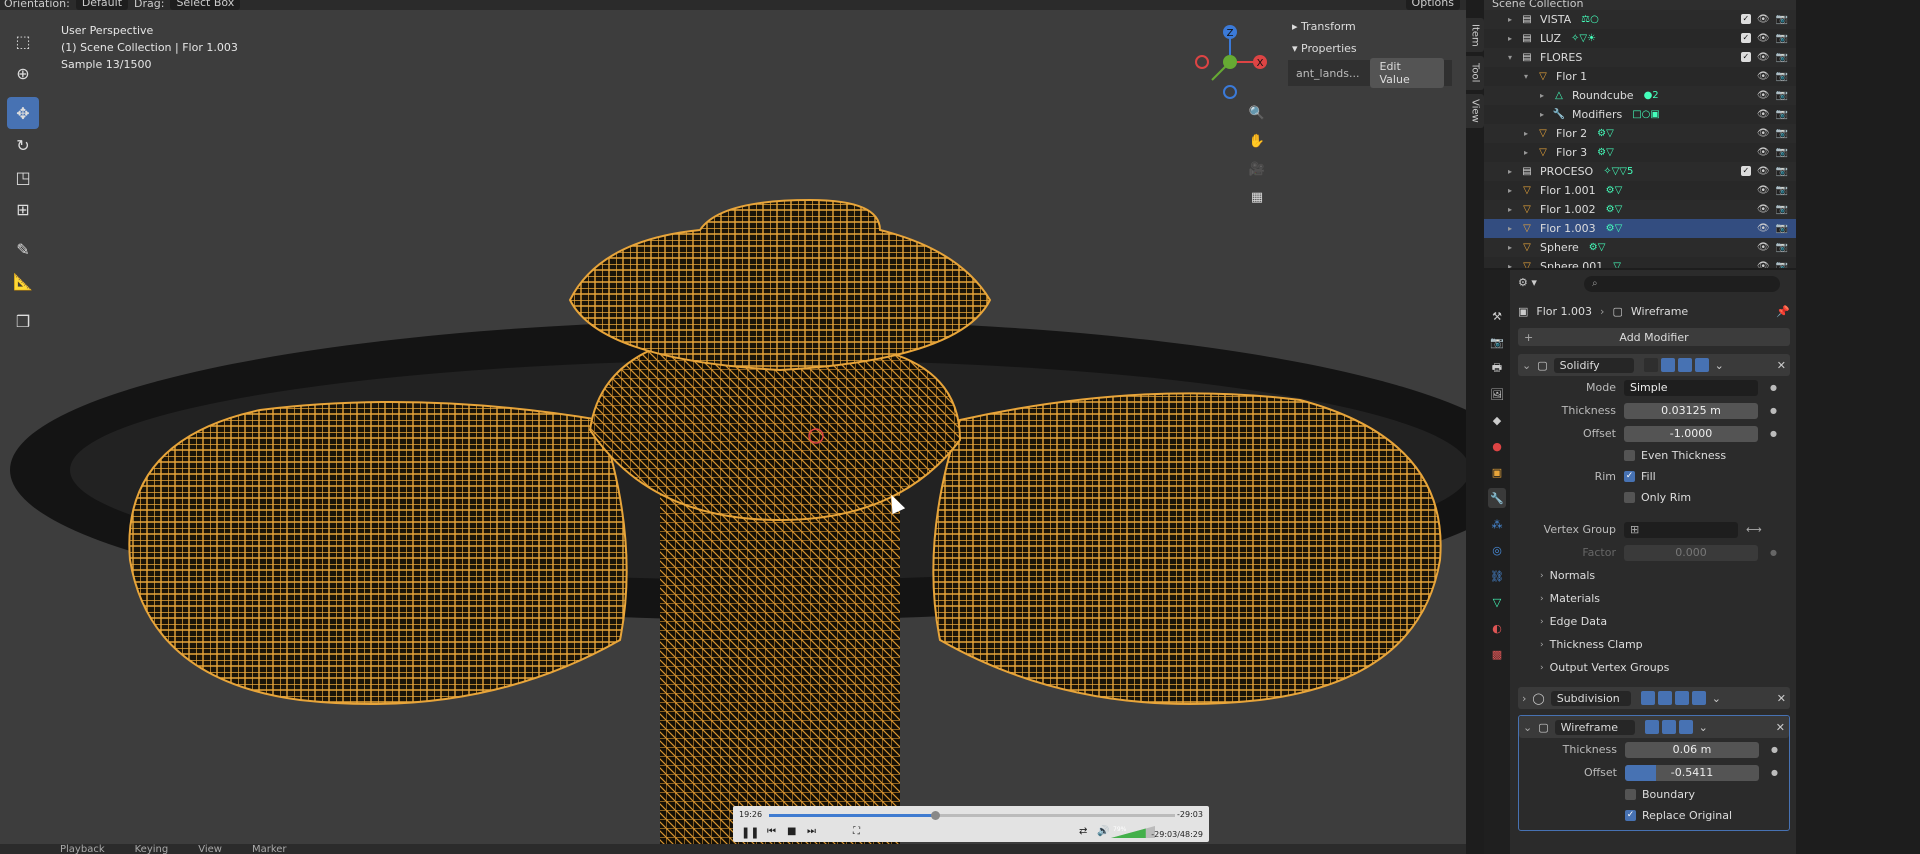 The width and height of the screenshot is (1920, 854). What do you see at coordinates (1524, 698) in the screenshot?
I see `chevron-right-icon: ›` at bounding box center [1524, 698].